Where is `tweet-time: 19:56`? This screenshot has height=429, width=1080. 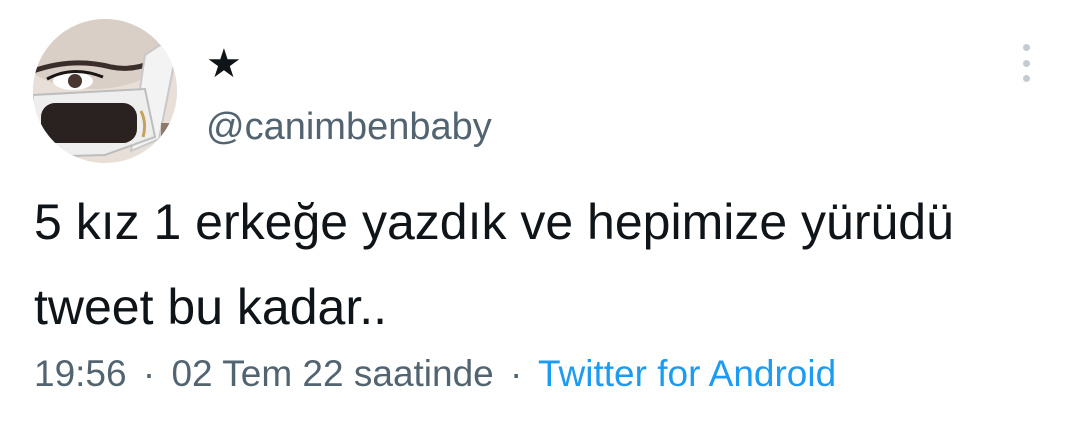
tweet-time: 19:56 is located at coordinates (80, 373).